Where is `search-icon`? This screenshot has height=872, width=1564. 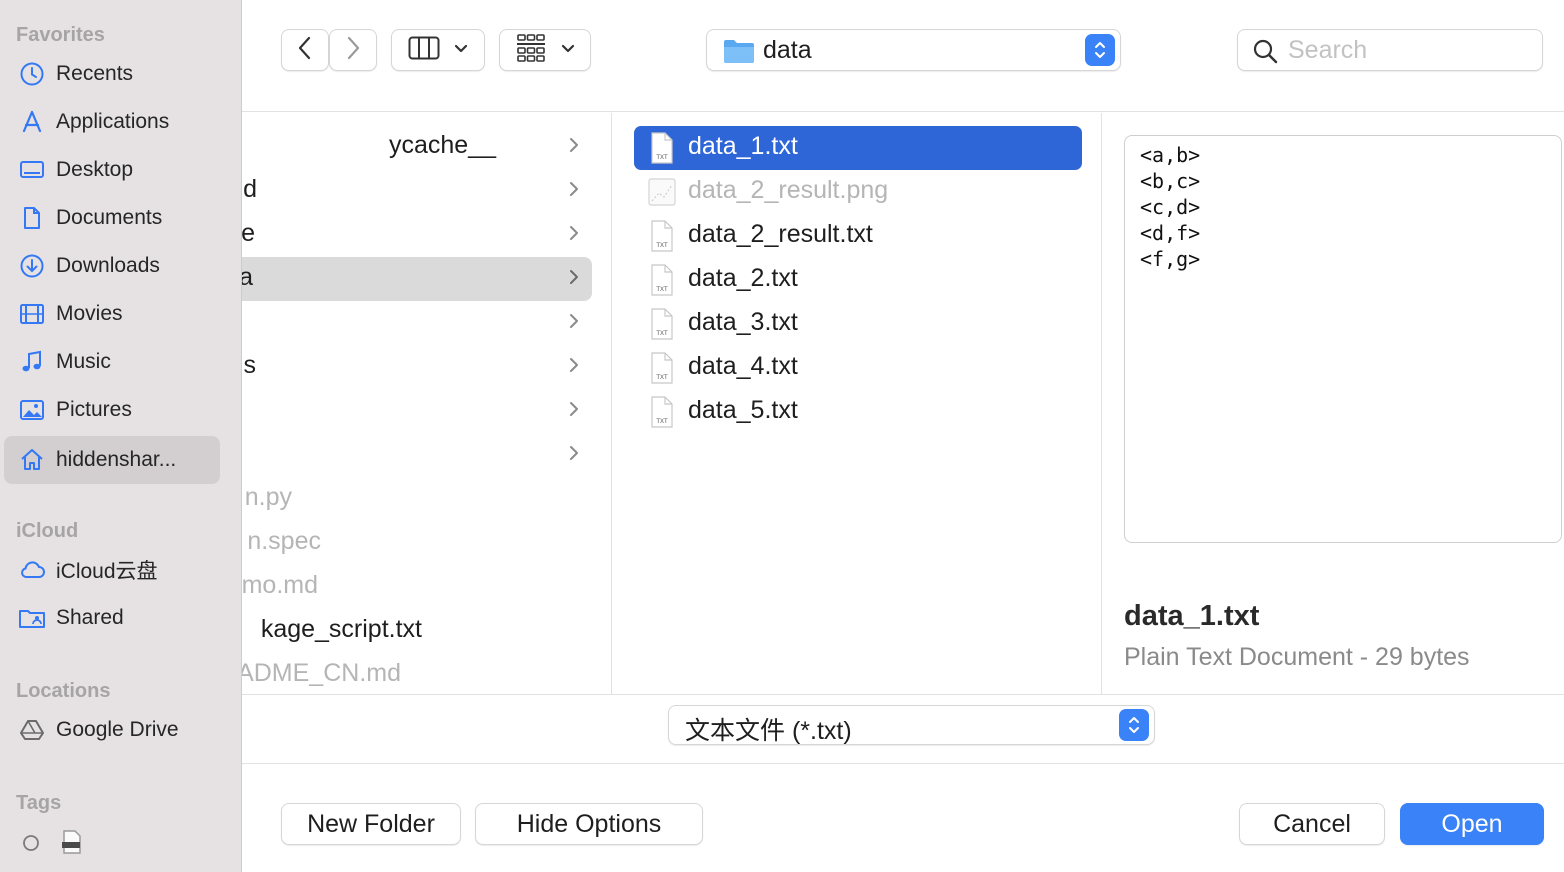 search-icon is located at coordinates (1265, 53).